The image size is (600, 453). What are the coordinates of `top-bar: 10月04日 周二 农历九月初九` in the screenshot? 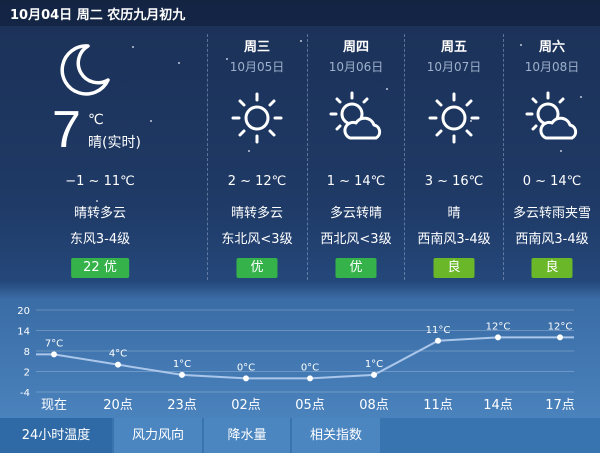 It's located at (300, 13).